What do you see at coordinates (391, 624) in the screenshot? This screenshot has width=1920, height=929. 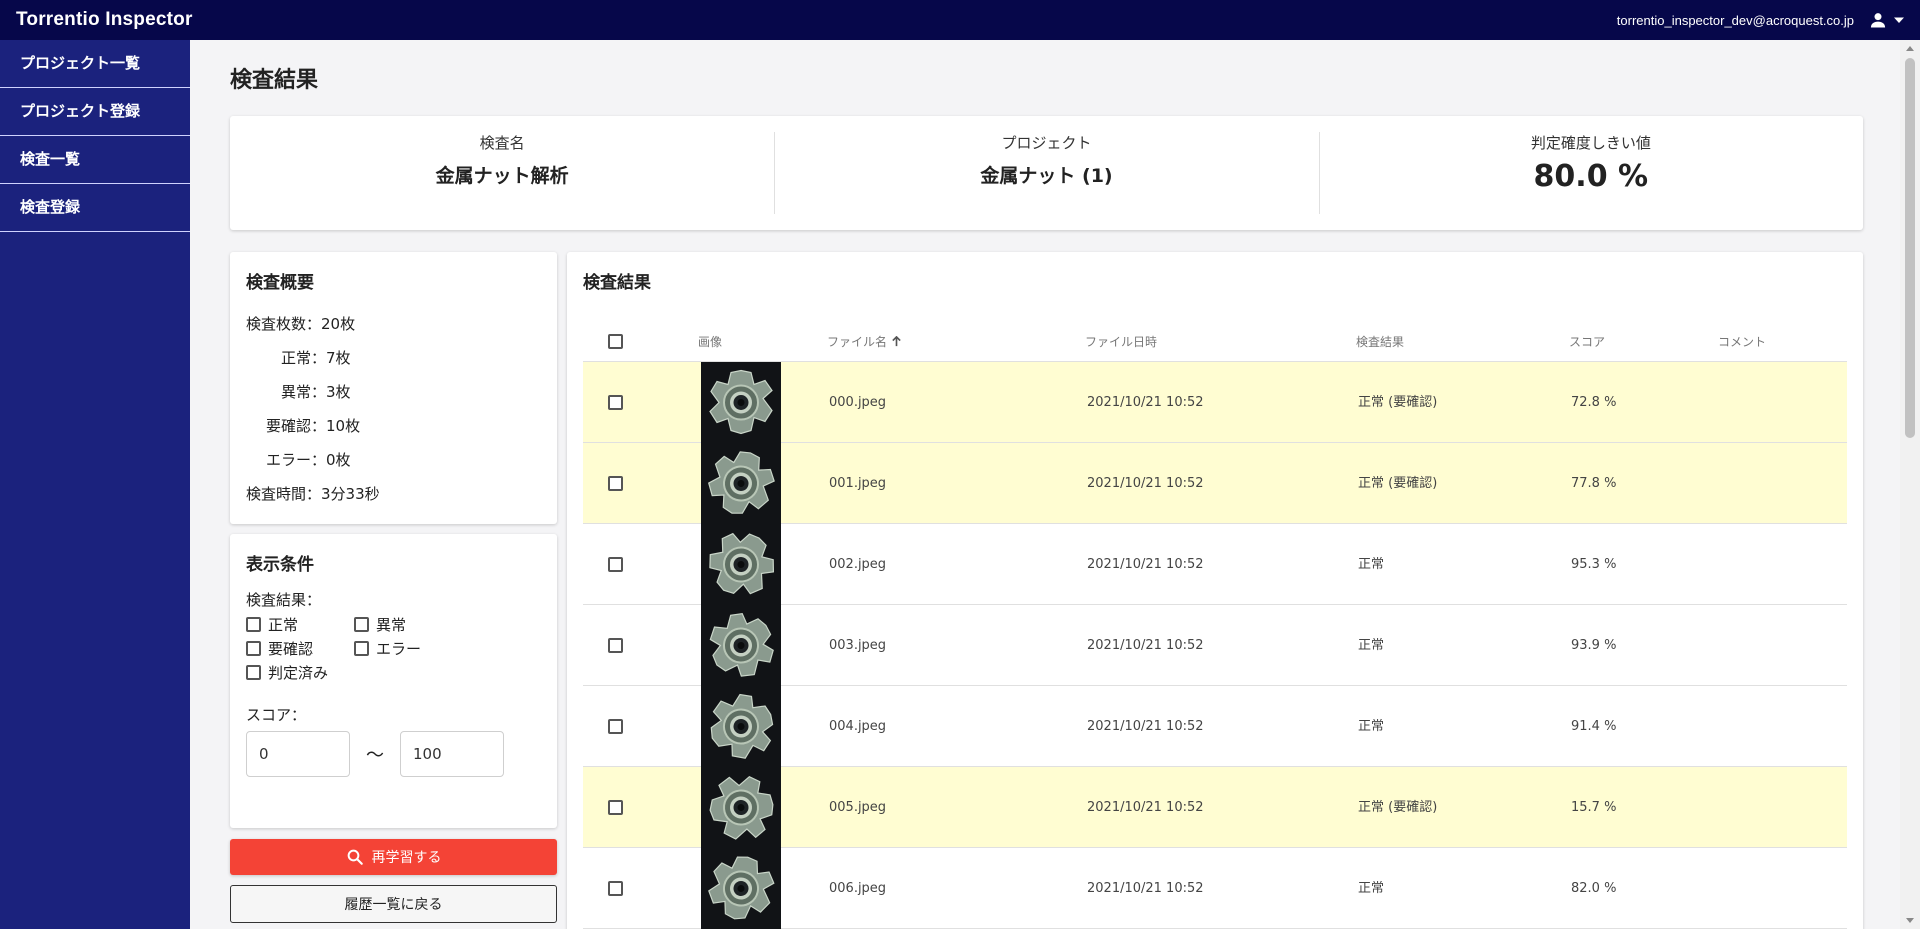 I see `filter-abnormal-label: 異常` at bounding box center [391, 624].